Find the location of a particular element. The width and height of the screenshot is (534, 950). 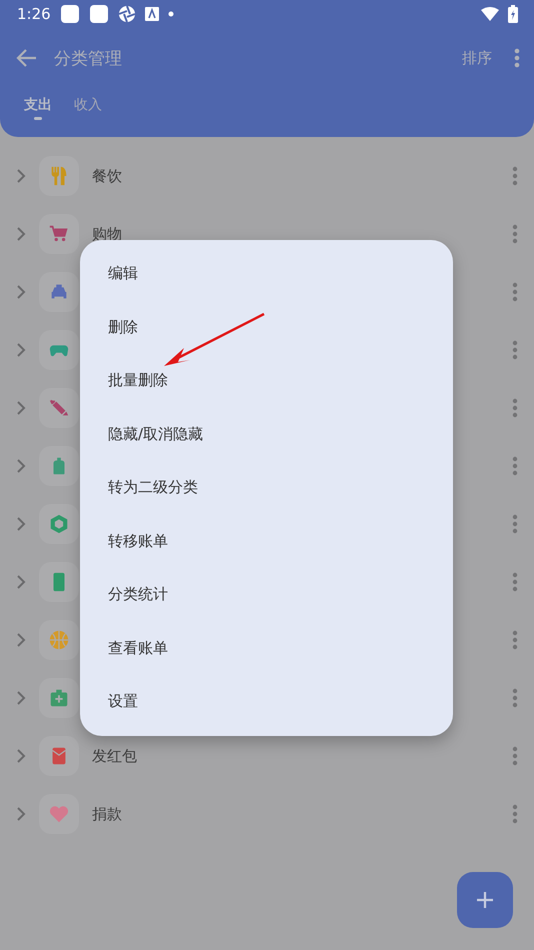

more-menu-icon is located at coordinates (517, 58).